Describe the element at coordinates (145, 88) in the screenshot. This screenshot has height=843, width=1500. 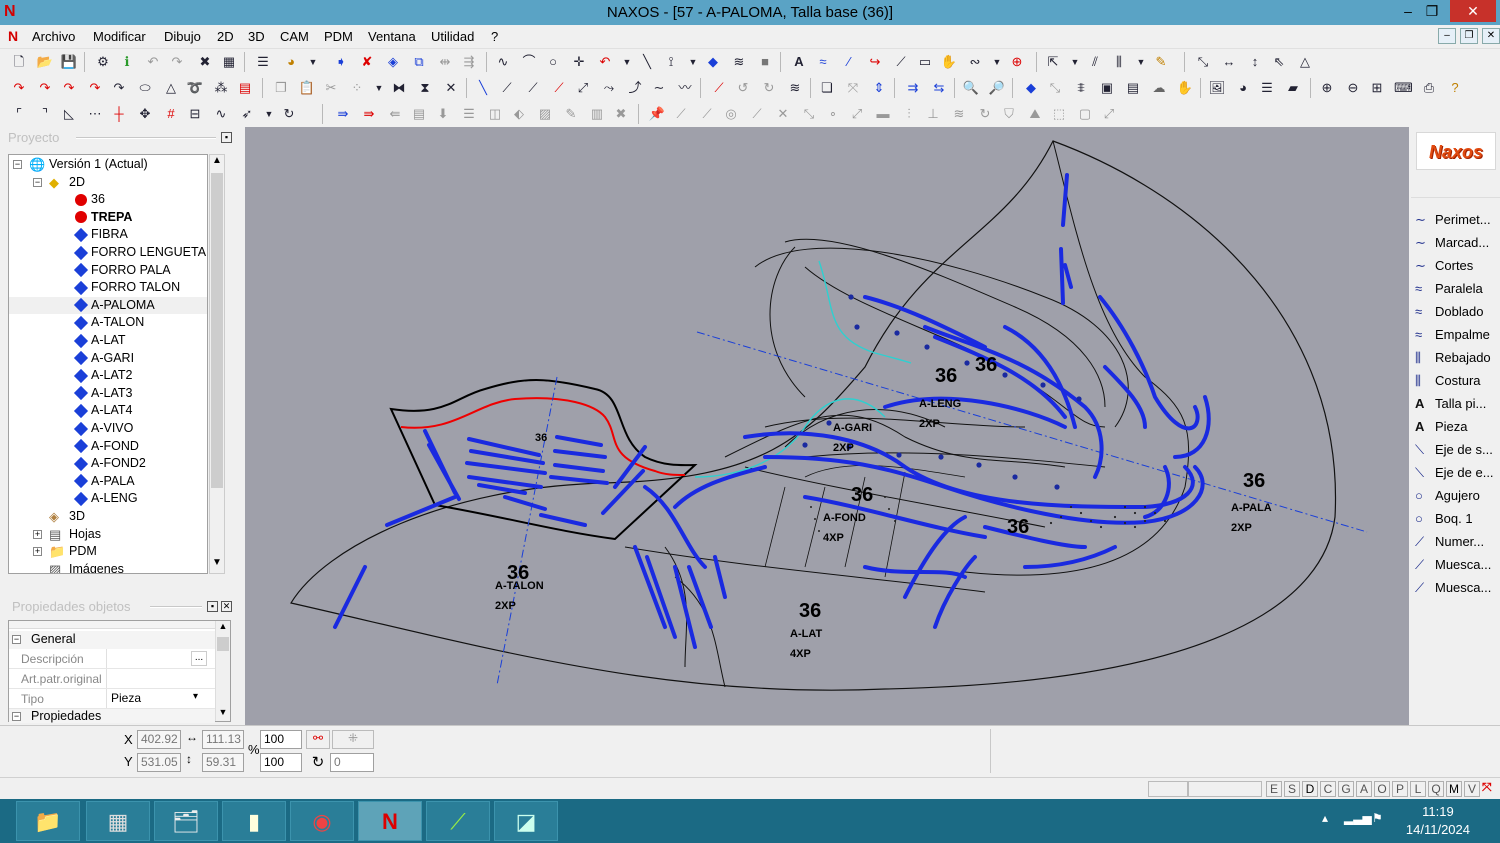
I see `ellipse-icon: ⬭` at that location.